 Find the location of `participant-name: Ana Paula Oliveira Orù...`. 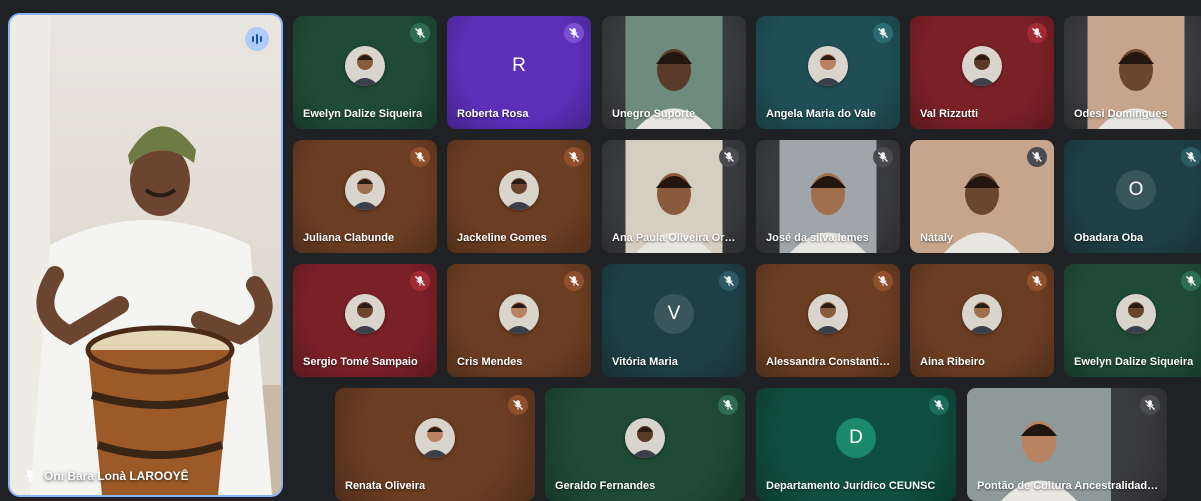

participant-name: Ana Paula Oliveira Orù... is located at coordinates (675, 238).